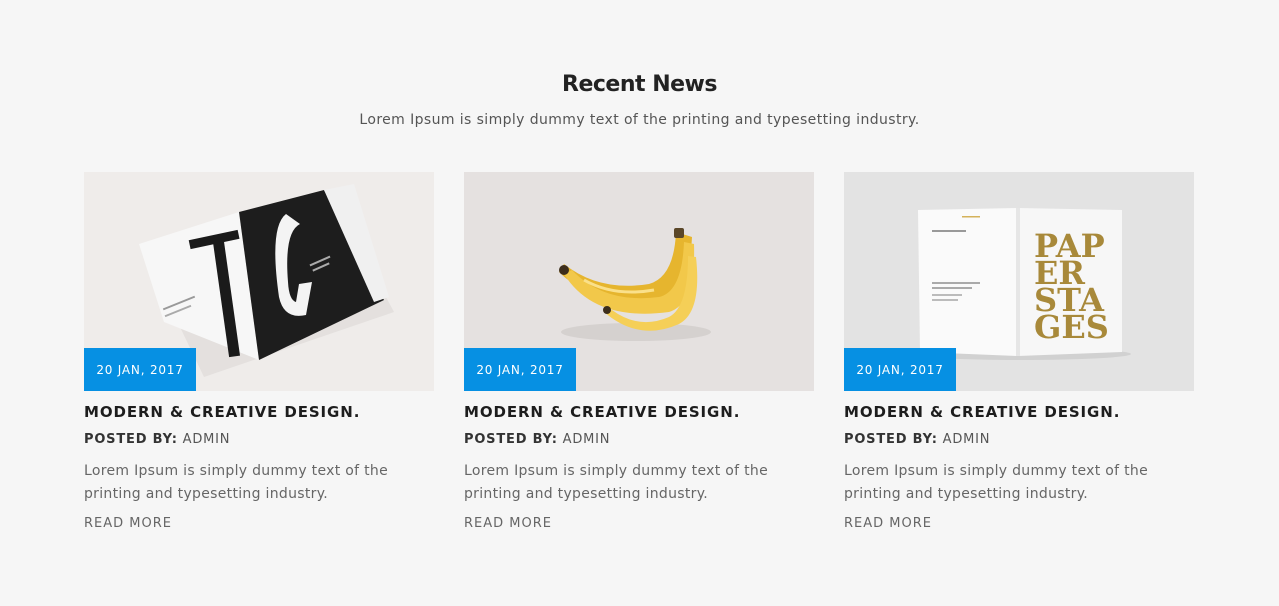 The width and height of the screenshot is (1279, 606). I want to click on svg-text: GES, so click(1071, 327).